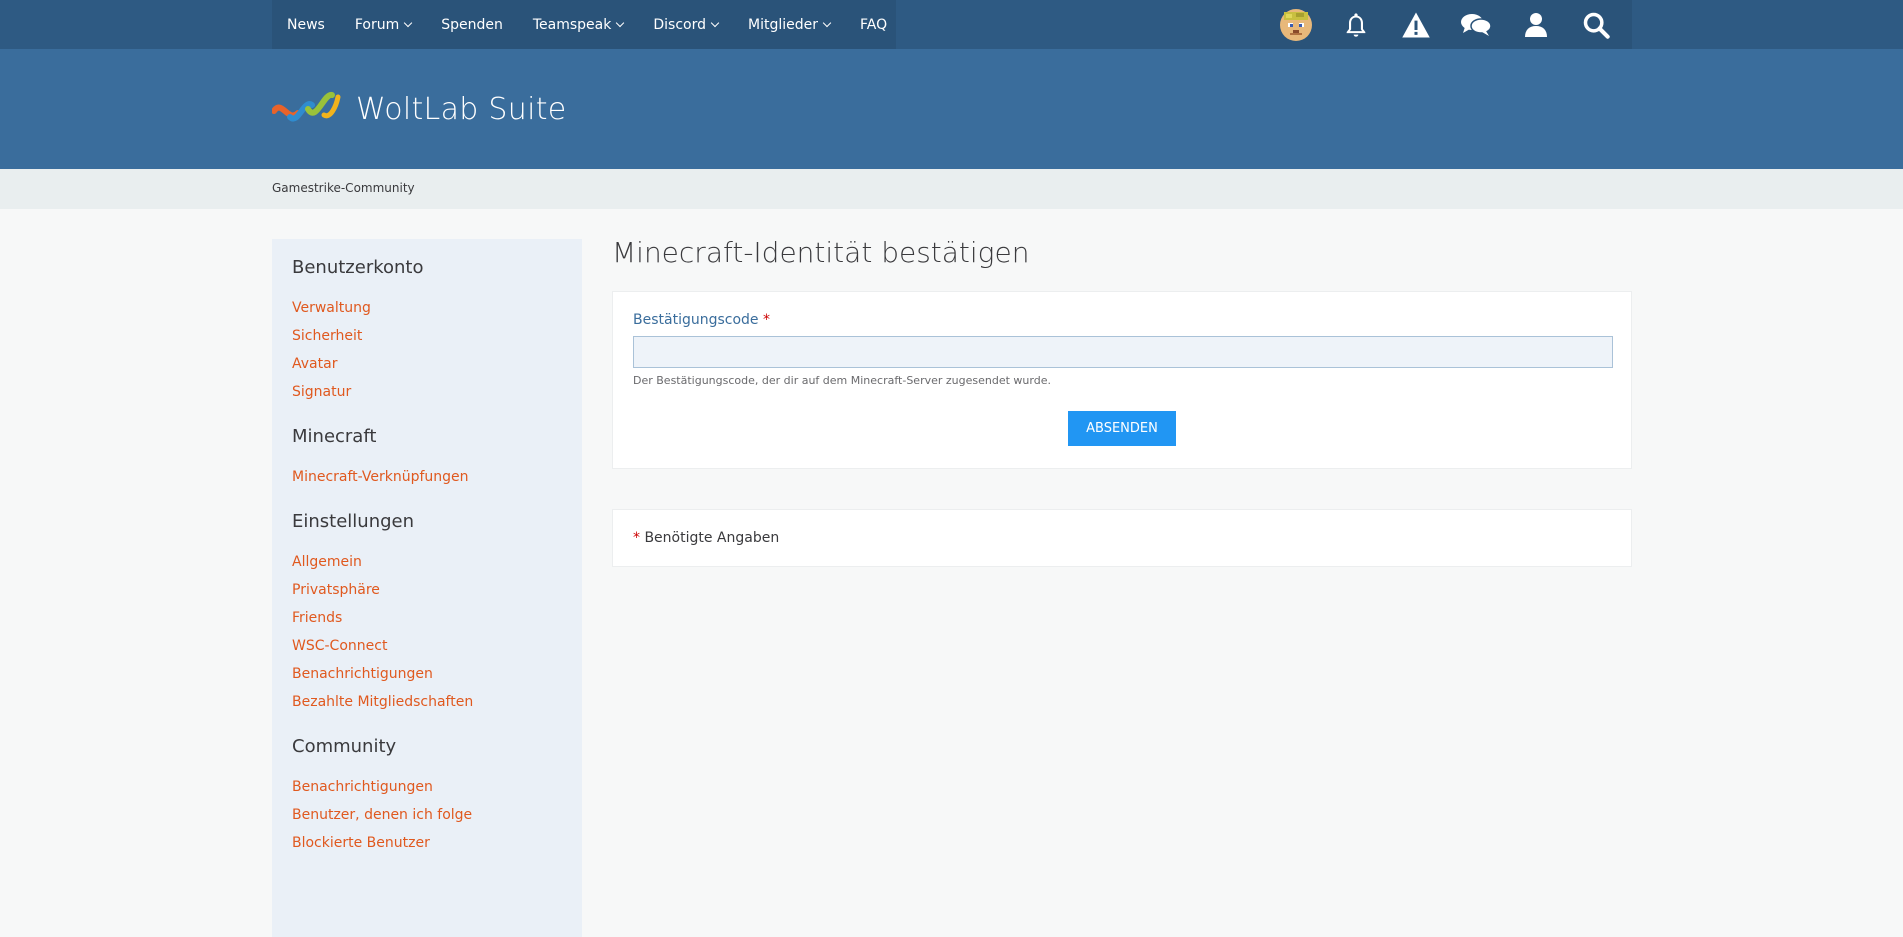  I want to click on user-icon, so click(1536, 24).